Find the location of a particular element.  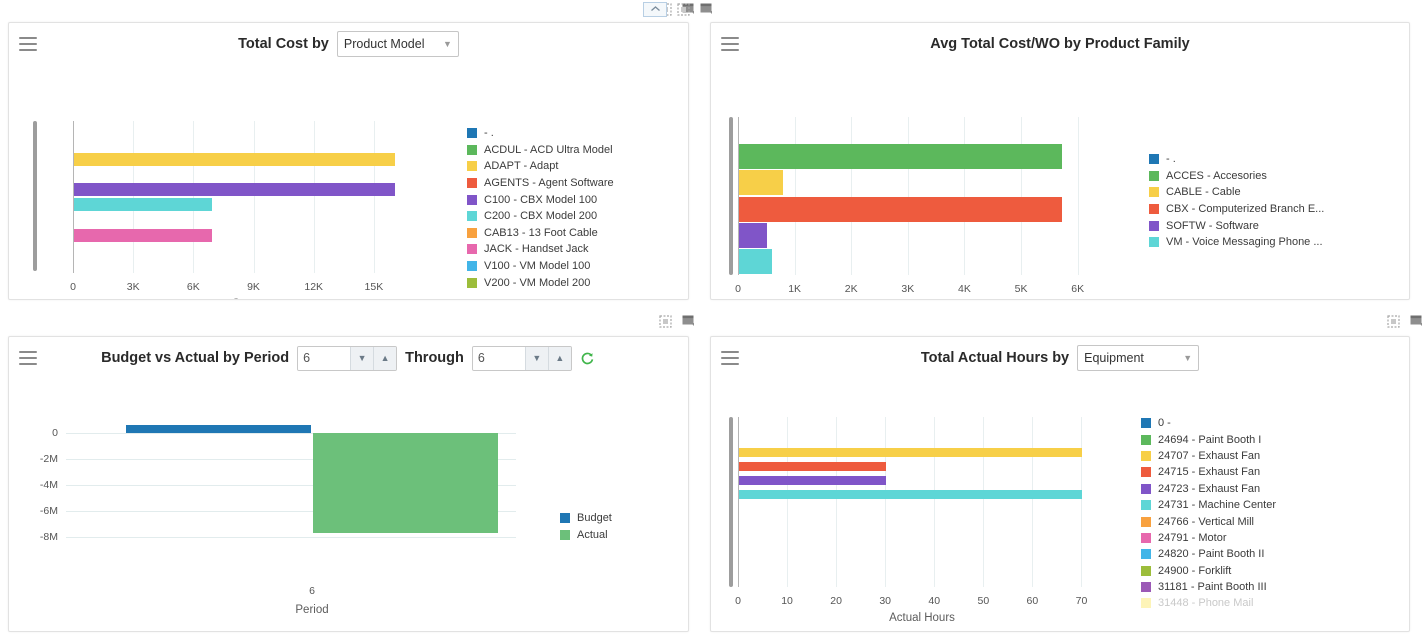

legend-item: V200 - VM Model 200 is located at coordinates (540, 282).